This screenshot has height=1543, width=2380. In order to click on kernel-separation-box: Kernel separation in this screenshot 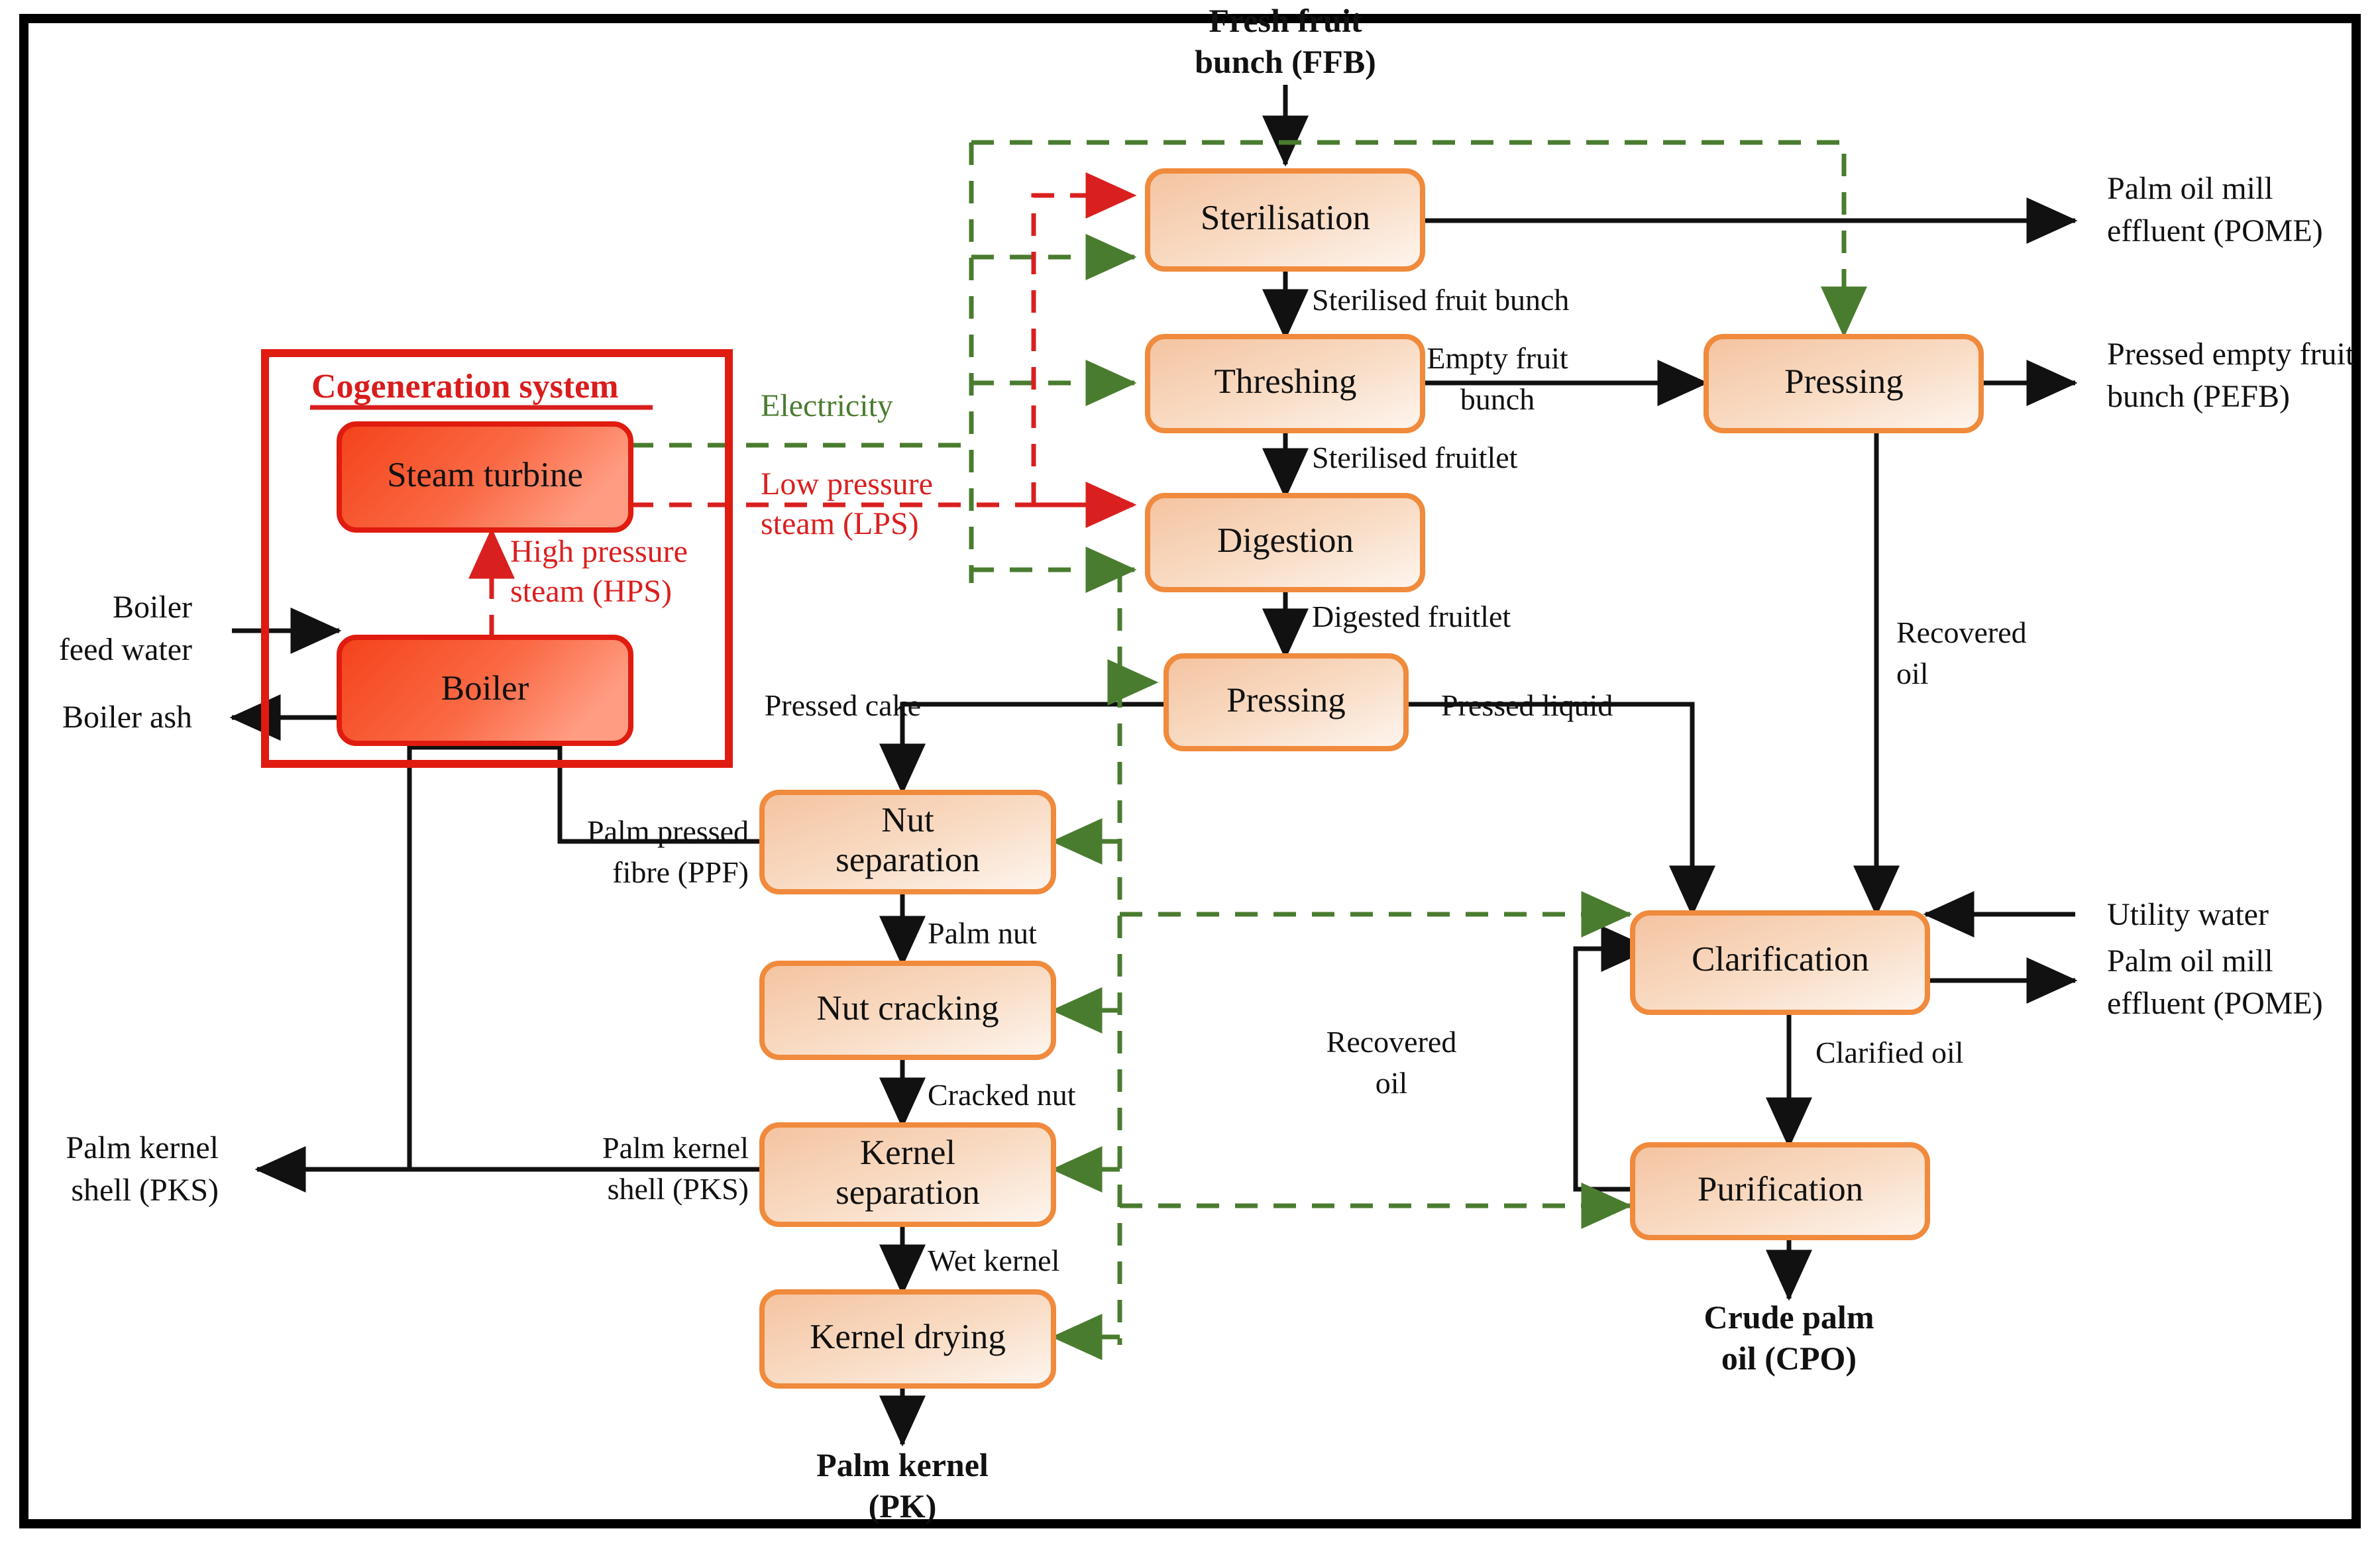, I will do `click(907, 1174)`.